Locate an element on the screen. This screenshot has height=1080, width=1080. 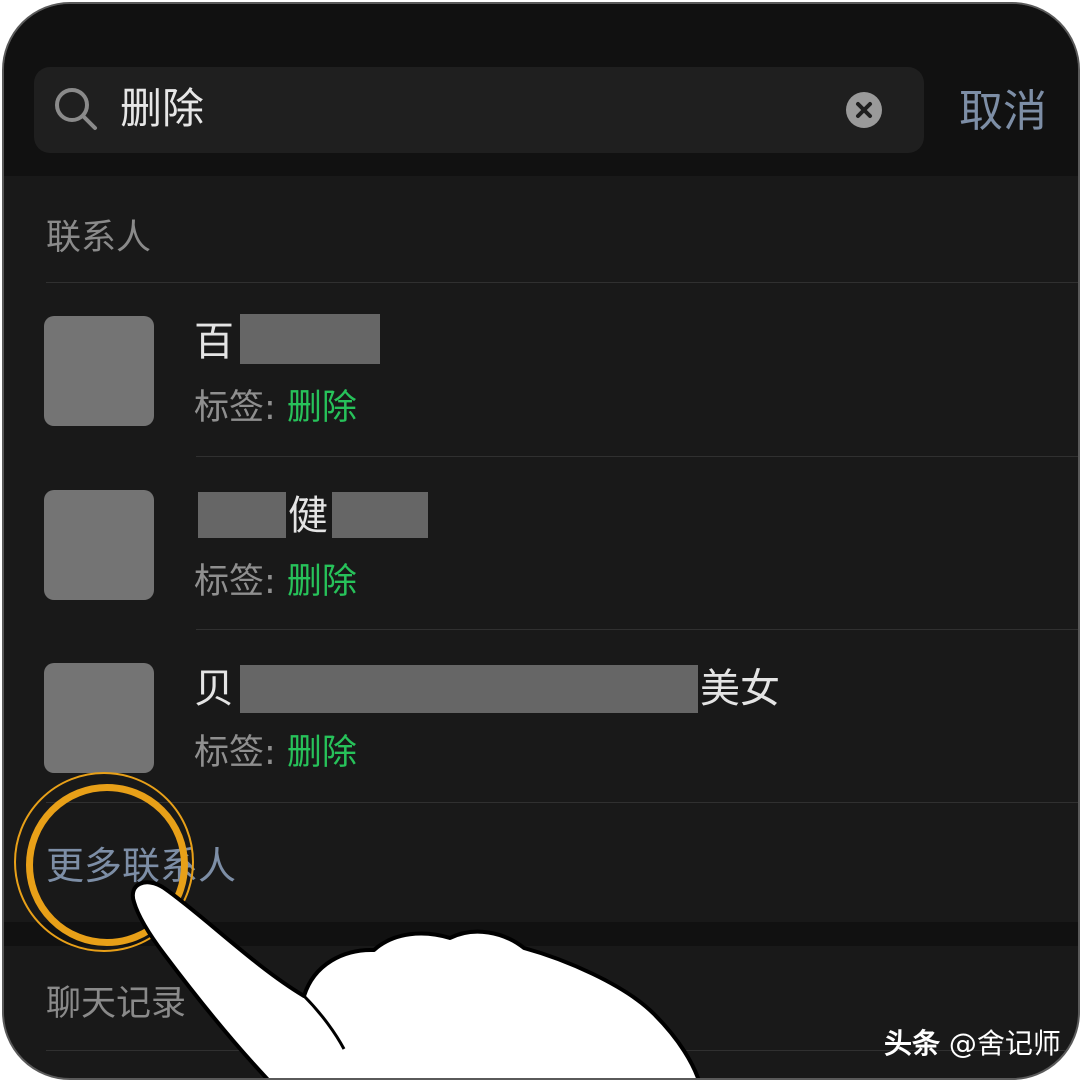
watermark: 头条 @舍记师 is located at coordinates (972, 1044).